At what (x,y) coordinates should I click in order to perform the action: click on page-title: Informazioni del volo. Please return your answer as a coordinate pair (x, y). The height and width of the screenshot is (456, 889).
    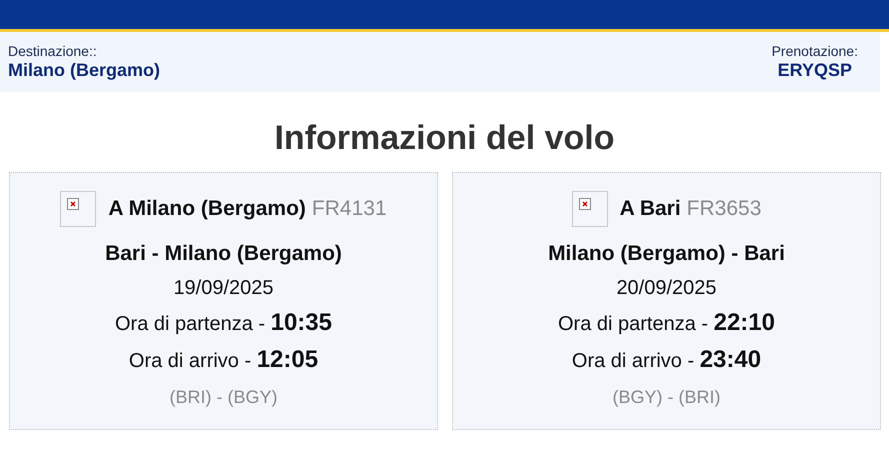
    Looking at the image, I should click on (444, 138).